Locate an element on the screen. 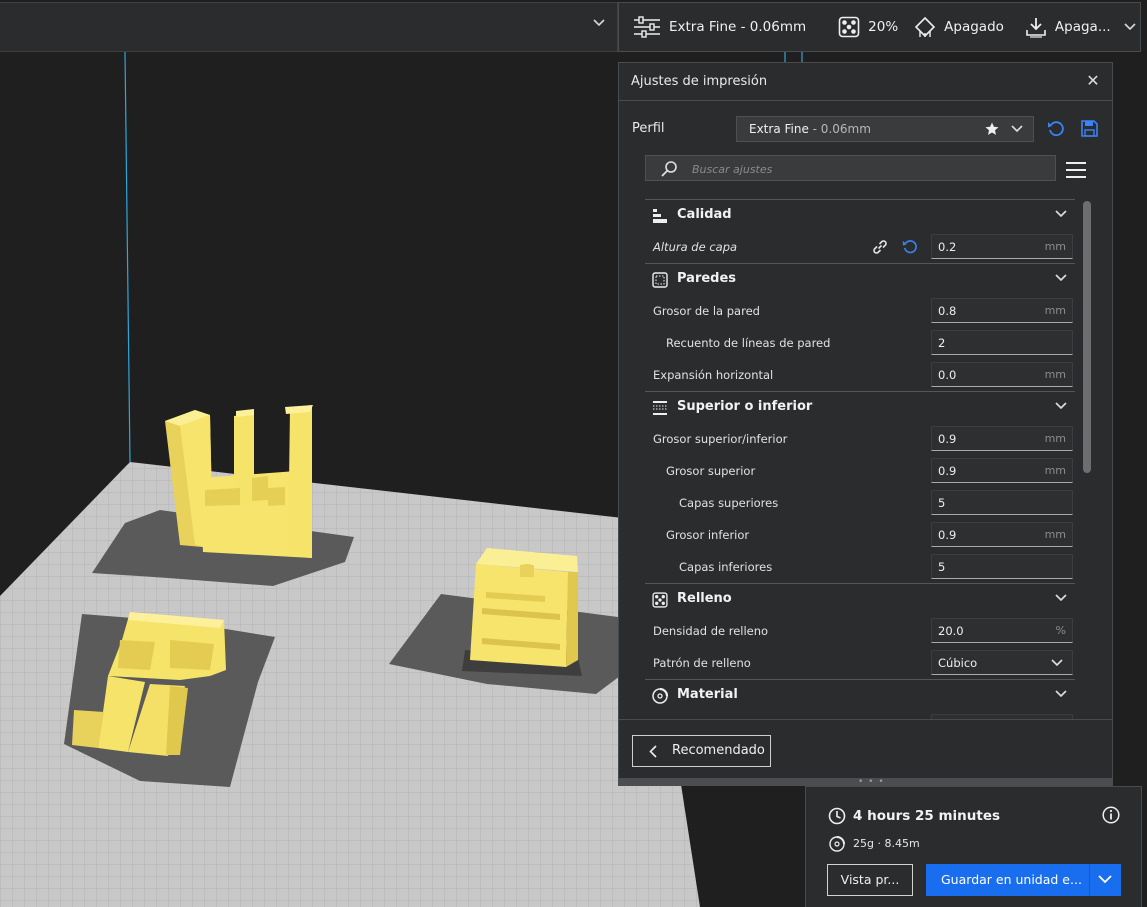 The image size is (1147, 907). link-icon is located at coordinates (880, 247).